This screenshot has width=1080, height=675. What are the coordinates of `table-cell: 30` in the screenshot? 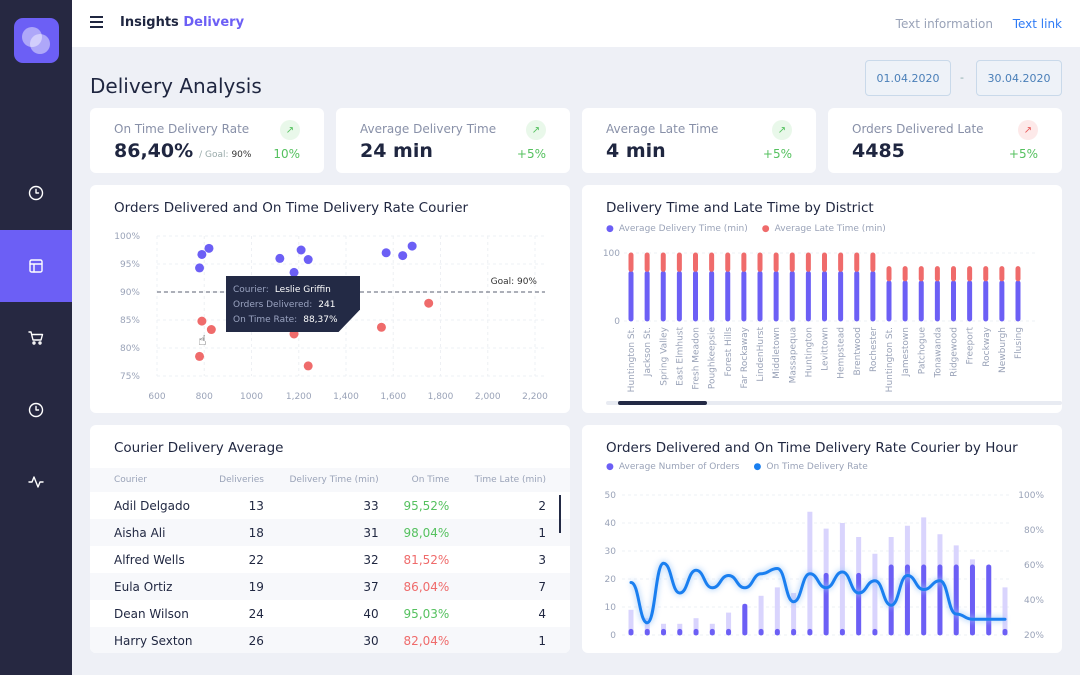 It's located at (345, 640).